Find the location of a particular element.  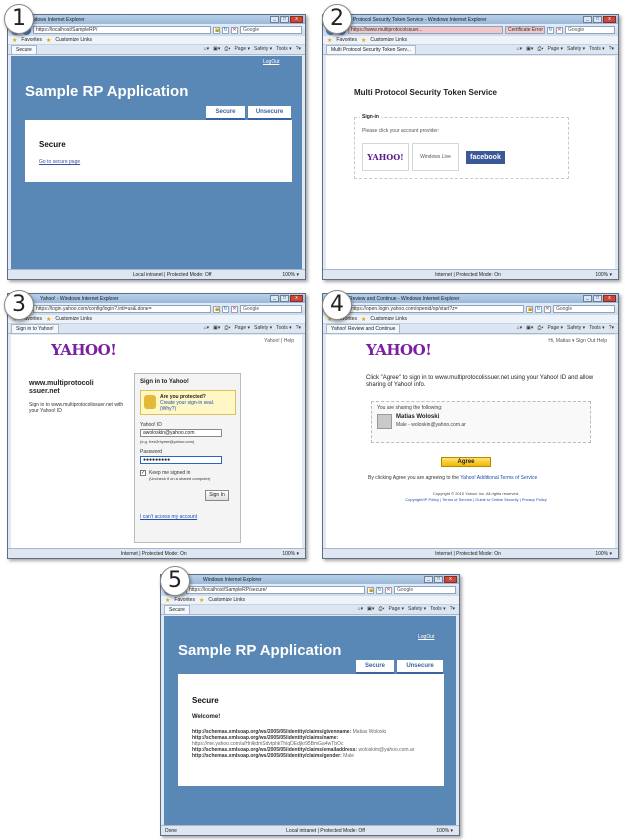

browser-tab: Yahoo! Review and Continue is located at coordinates (363, 328).